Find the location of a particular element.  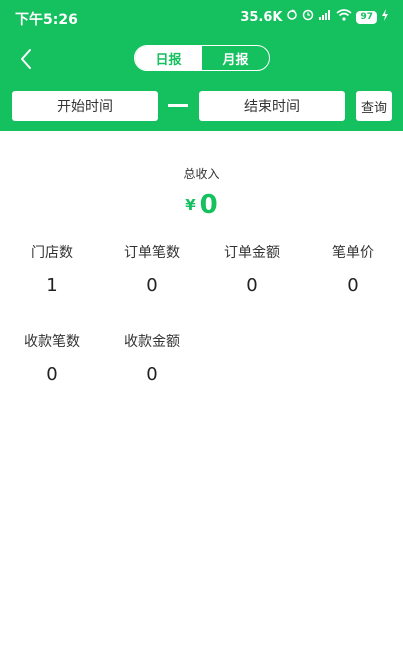

network-speed: 35.6K is located at coordinates (261, 17).